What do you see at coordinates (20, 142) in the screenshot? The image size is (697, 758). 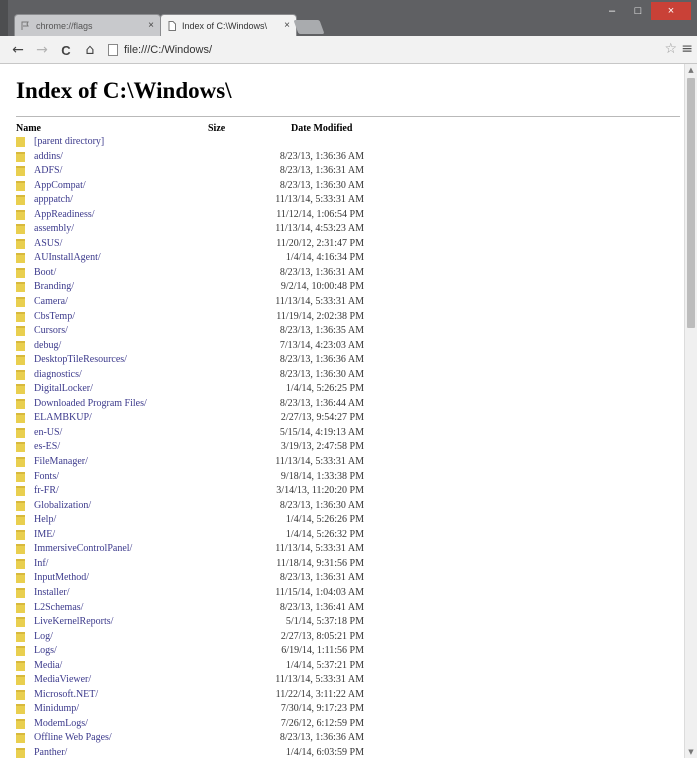 I see `up-folder-icon` at bounding box center [20, 142].